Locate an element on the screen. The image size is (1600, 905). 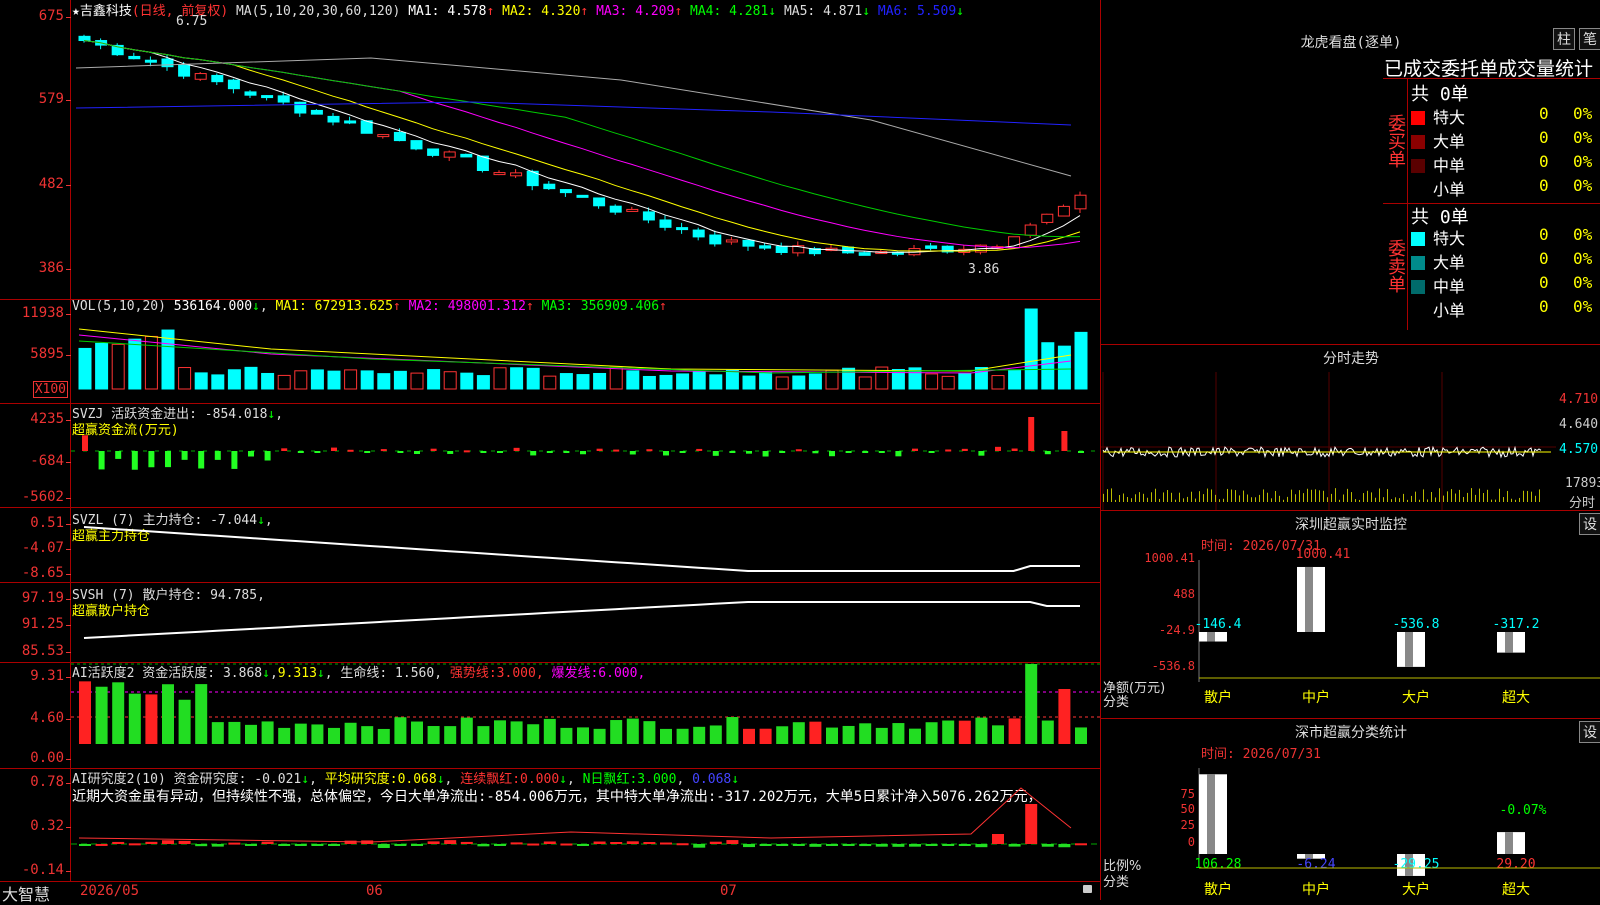
axis-tick: -536.8 is located at coordinates (1173, 666).